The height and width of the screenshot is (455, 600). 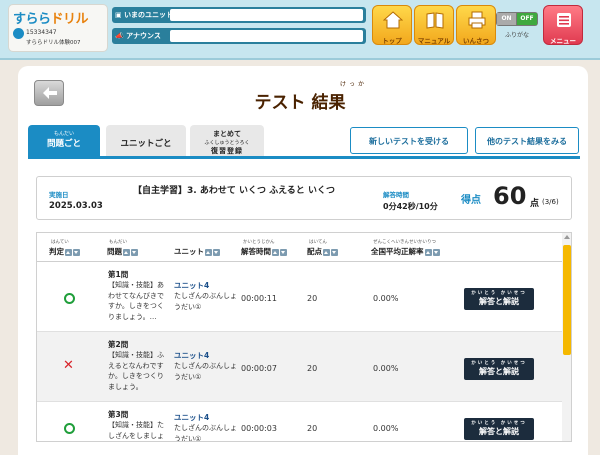 I want to click on furigana-caption: ふりがな, so click(x=516, y=35).